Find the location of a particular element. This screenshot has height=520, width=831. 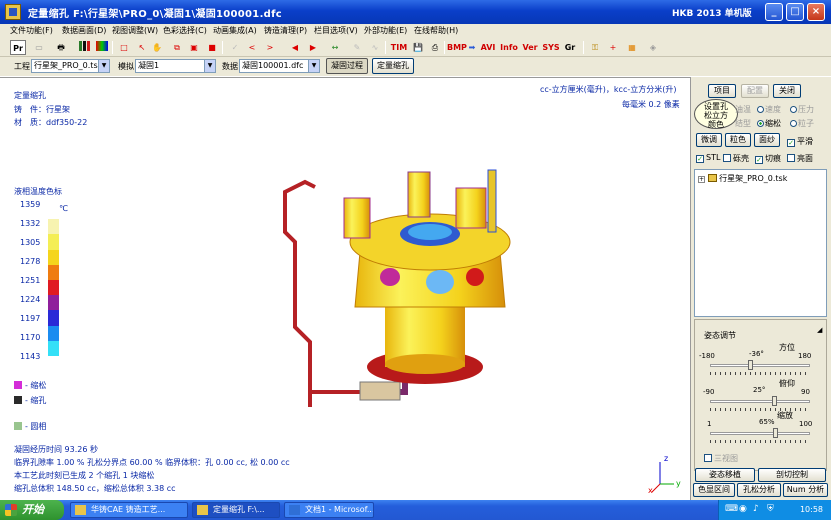

arrow-right-icon: ➡ is located at coordinates (472, 47).